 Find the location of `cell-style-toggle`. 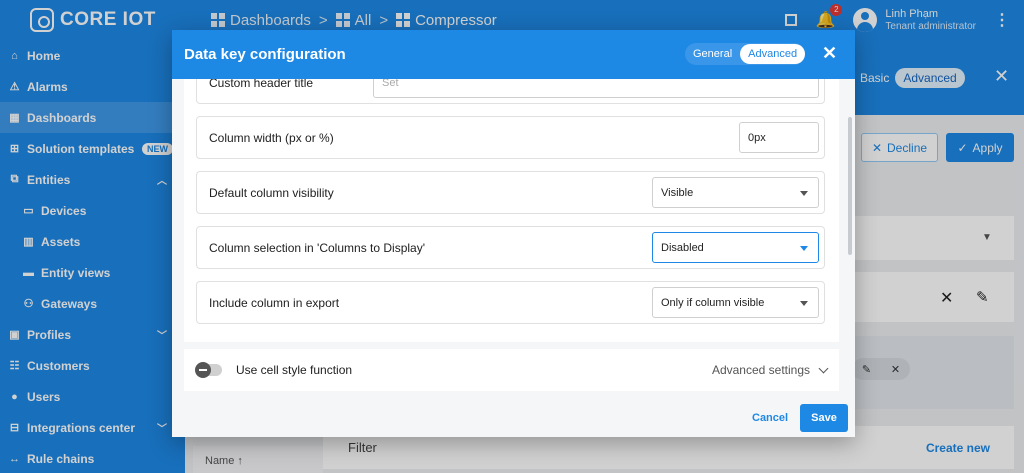

cell-style-toggle is located at coordinates (208, 370).